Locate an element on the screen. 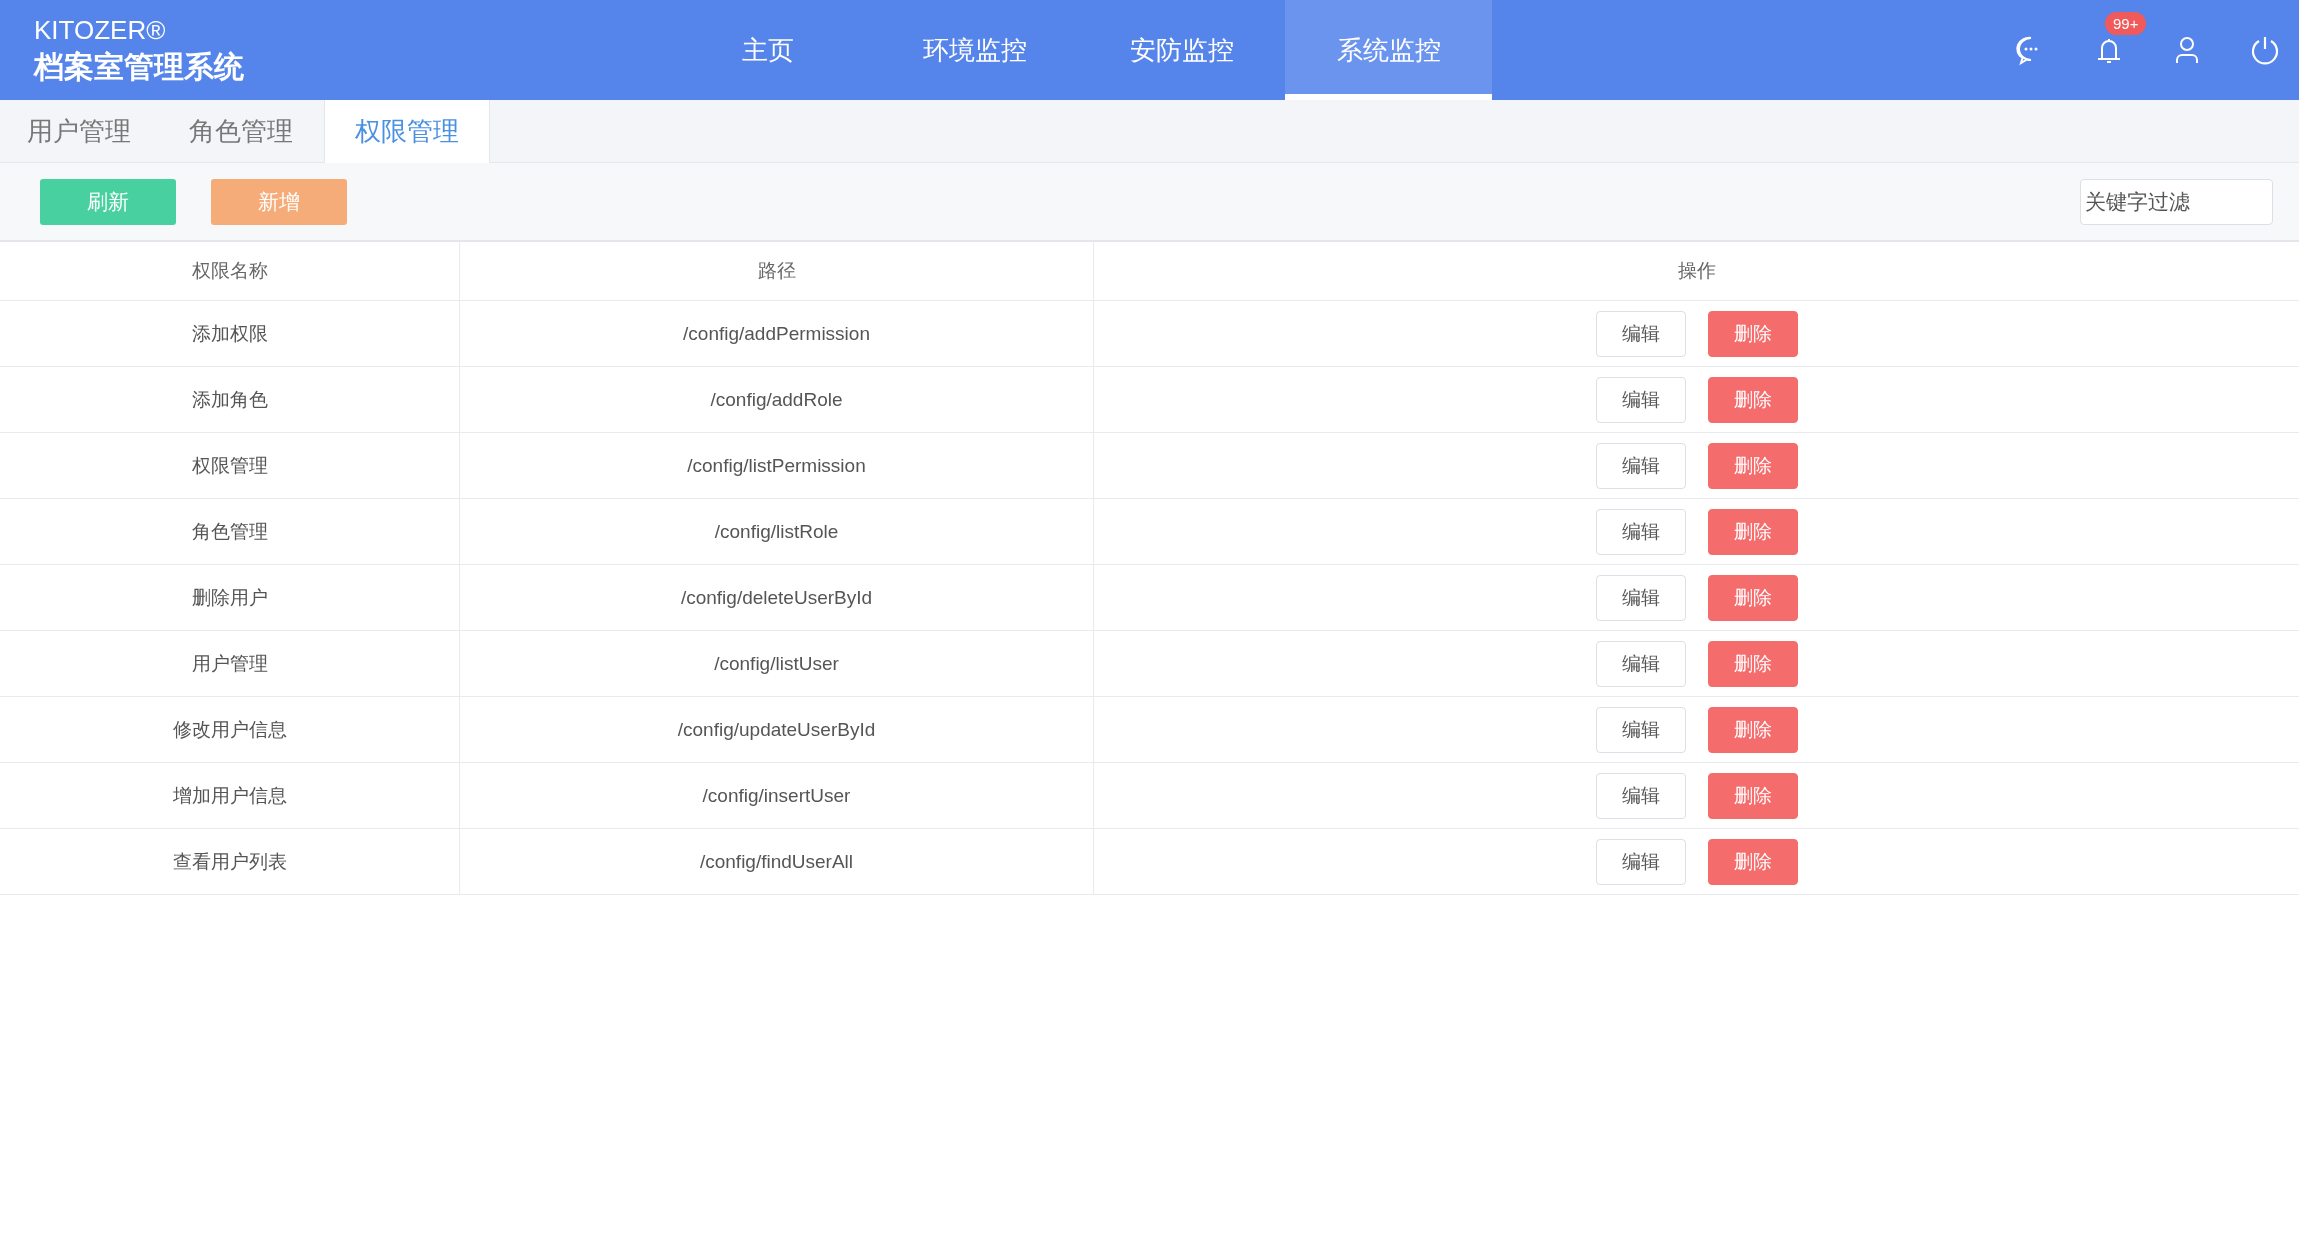  power-icon is located at coordinates (2265, 50).